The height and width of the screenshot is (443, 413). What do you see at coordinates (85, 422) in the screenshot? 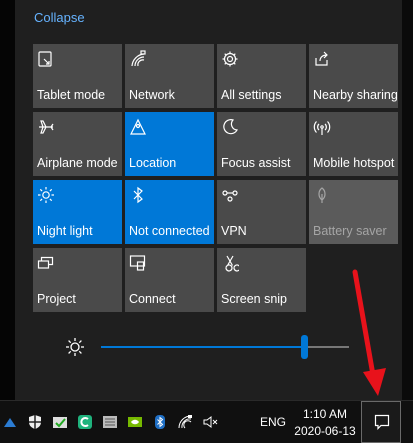
I see `app-c-icon` at bounding box center [85, 422].